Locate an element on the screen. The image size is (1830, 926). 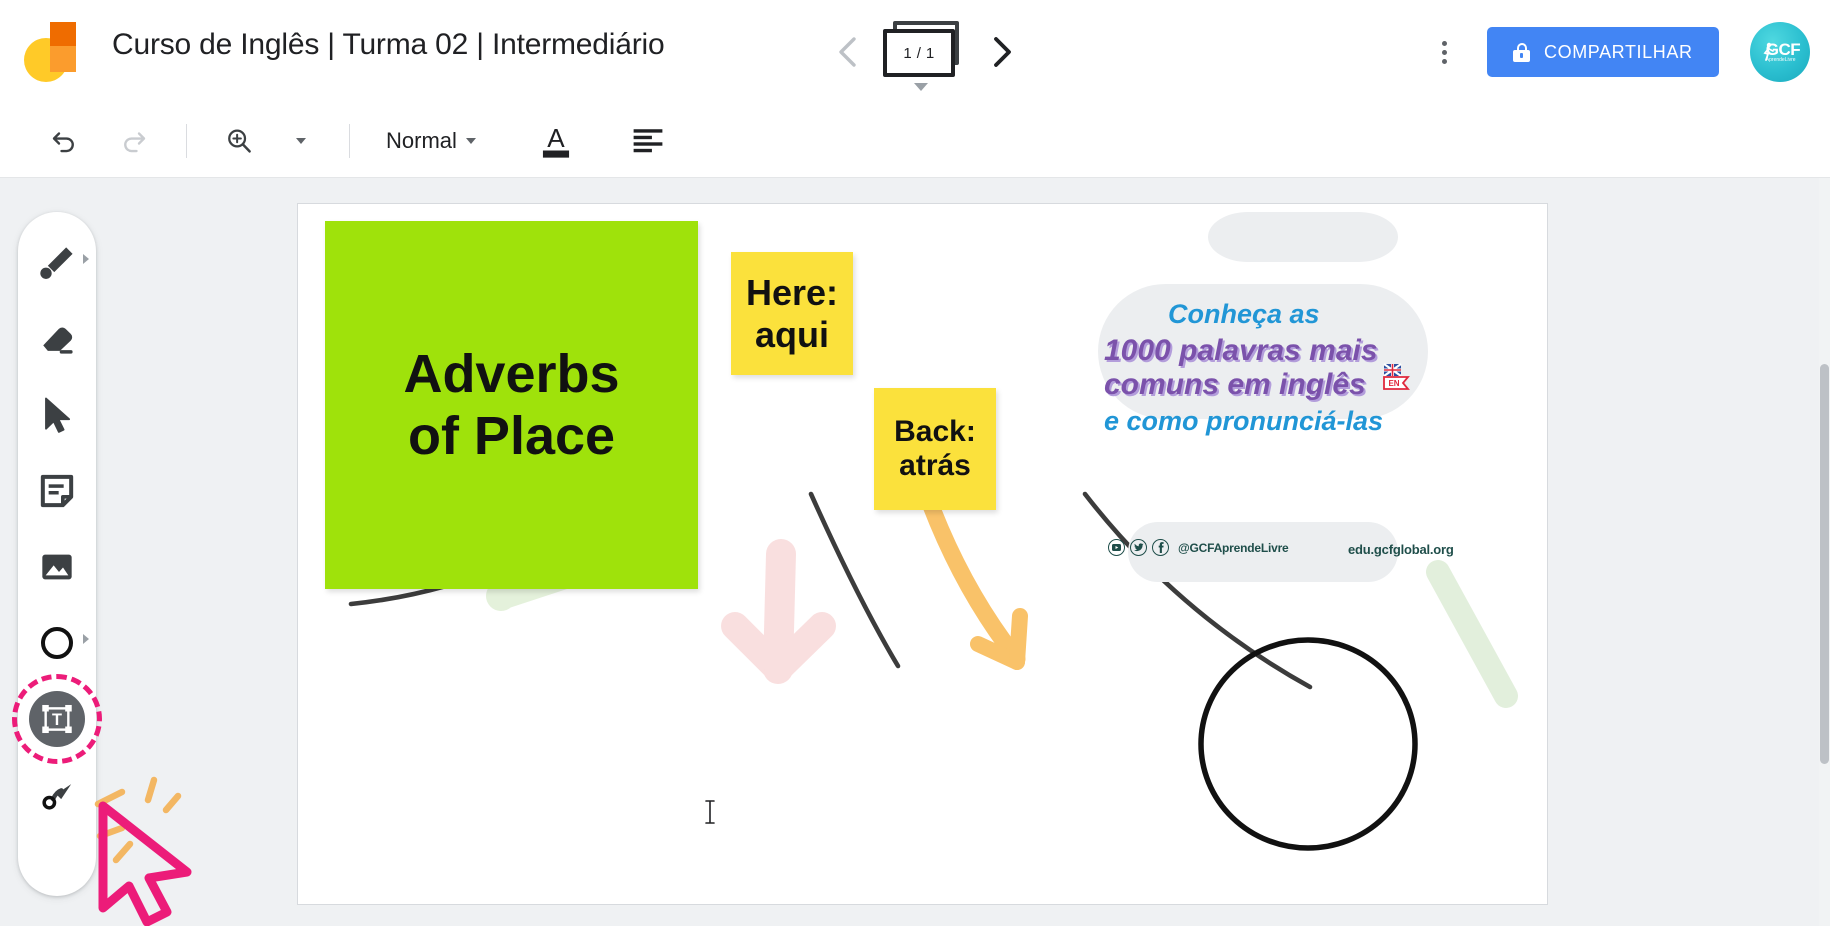
pen-icon is located at coordinates (56, 263).